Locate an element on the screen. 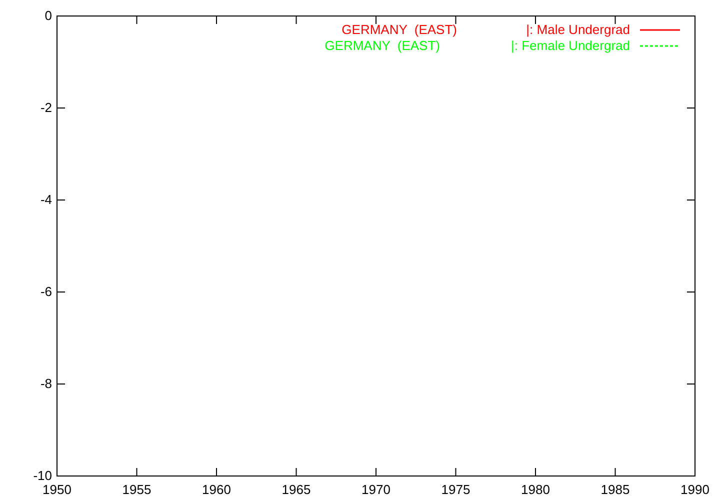 This screenshot has height=504, width=720. y-tick-label: -6 is located at coordinates (46, 291).